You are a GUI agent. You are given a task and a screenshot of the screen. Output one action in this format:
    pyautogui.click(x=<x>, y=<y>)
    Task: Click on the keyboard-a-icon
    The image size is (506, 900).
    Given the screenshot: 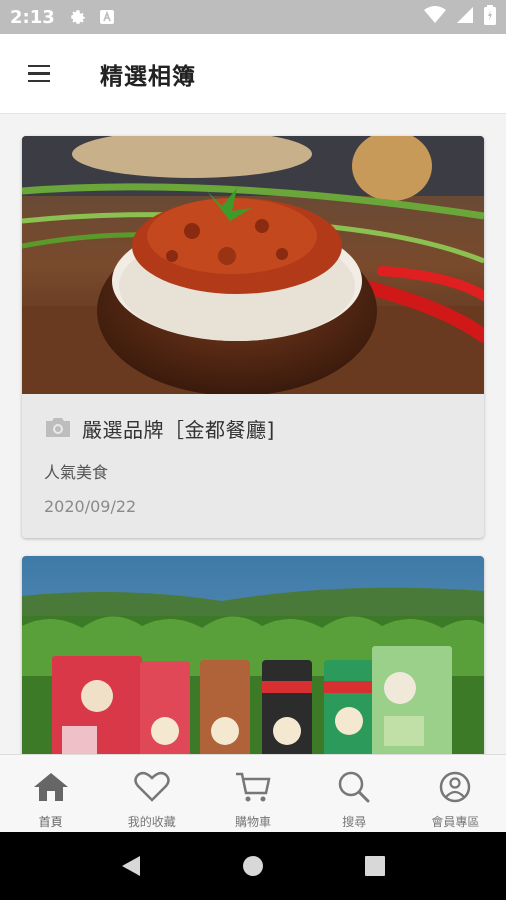 What is the action you would take?
    pyautogui.click(x=107, y=17)
    